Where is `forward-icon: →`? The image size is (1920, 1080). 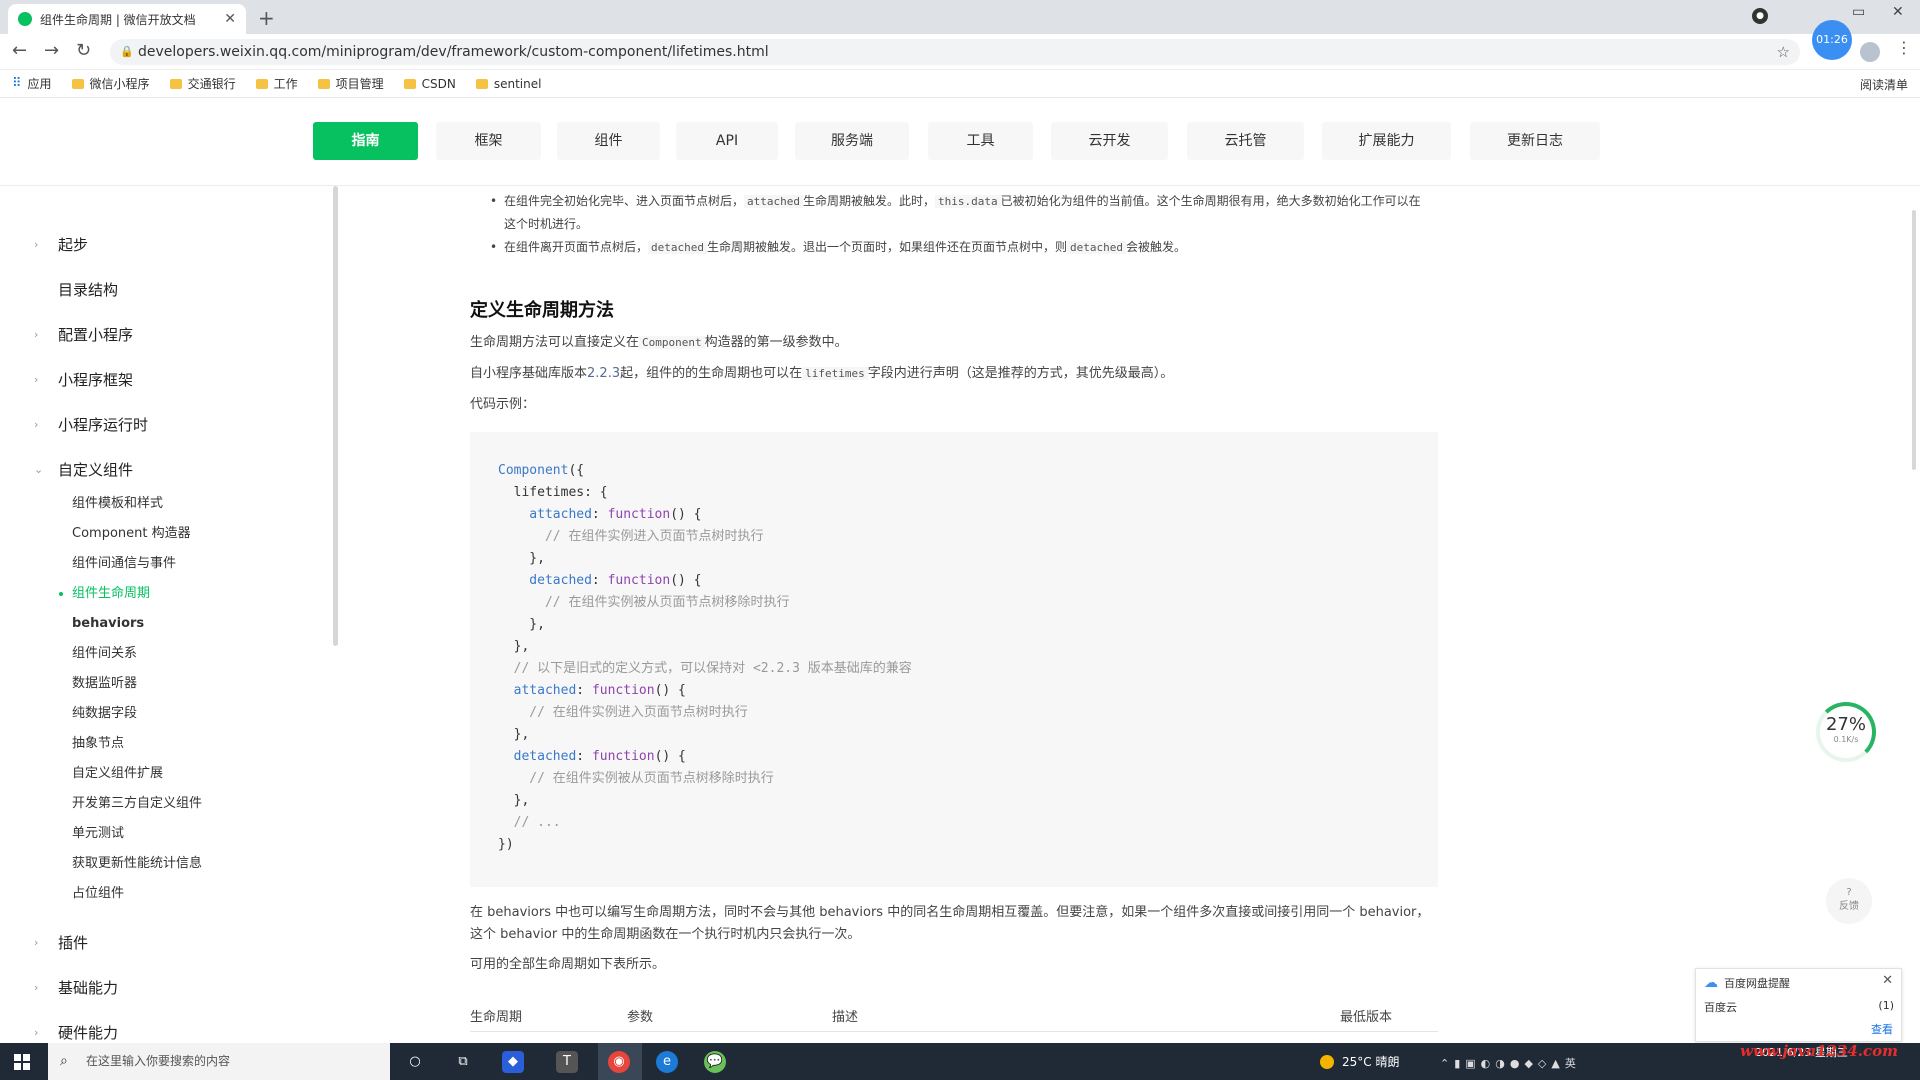
forward-icon: → is located at coordinates (51, 50).